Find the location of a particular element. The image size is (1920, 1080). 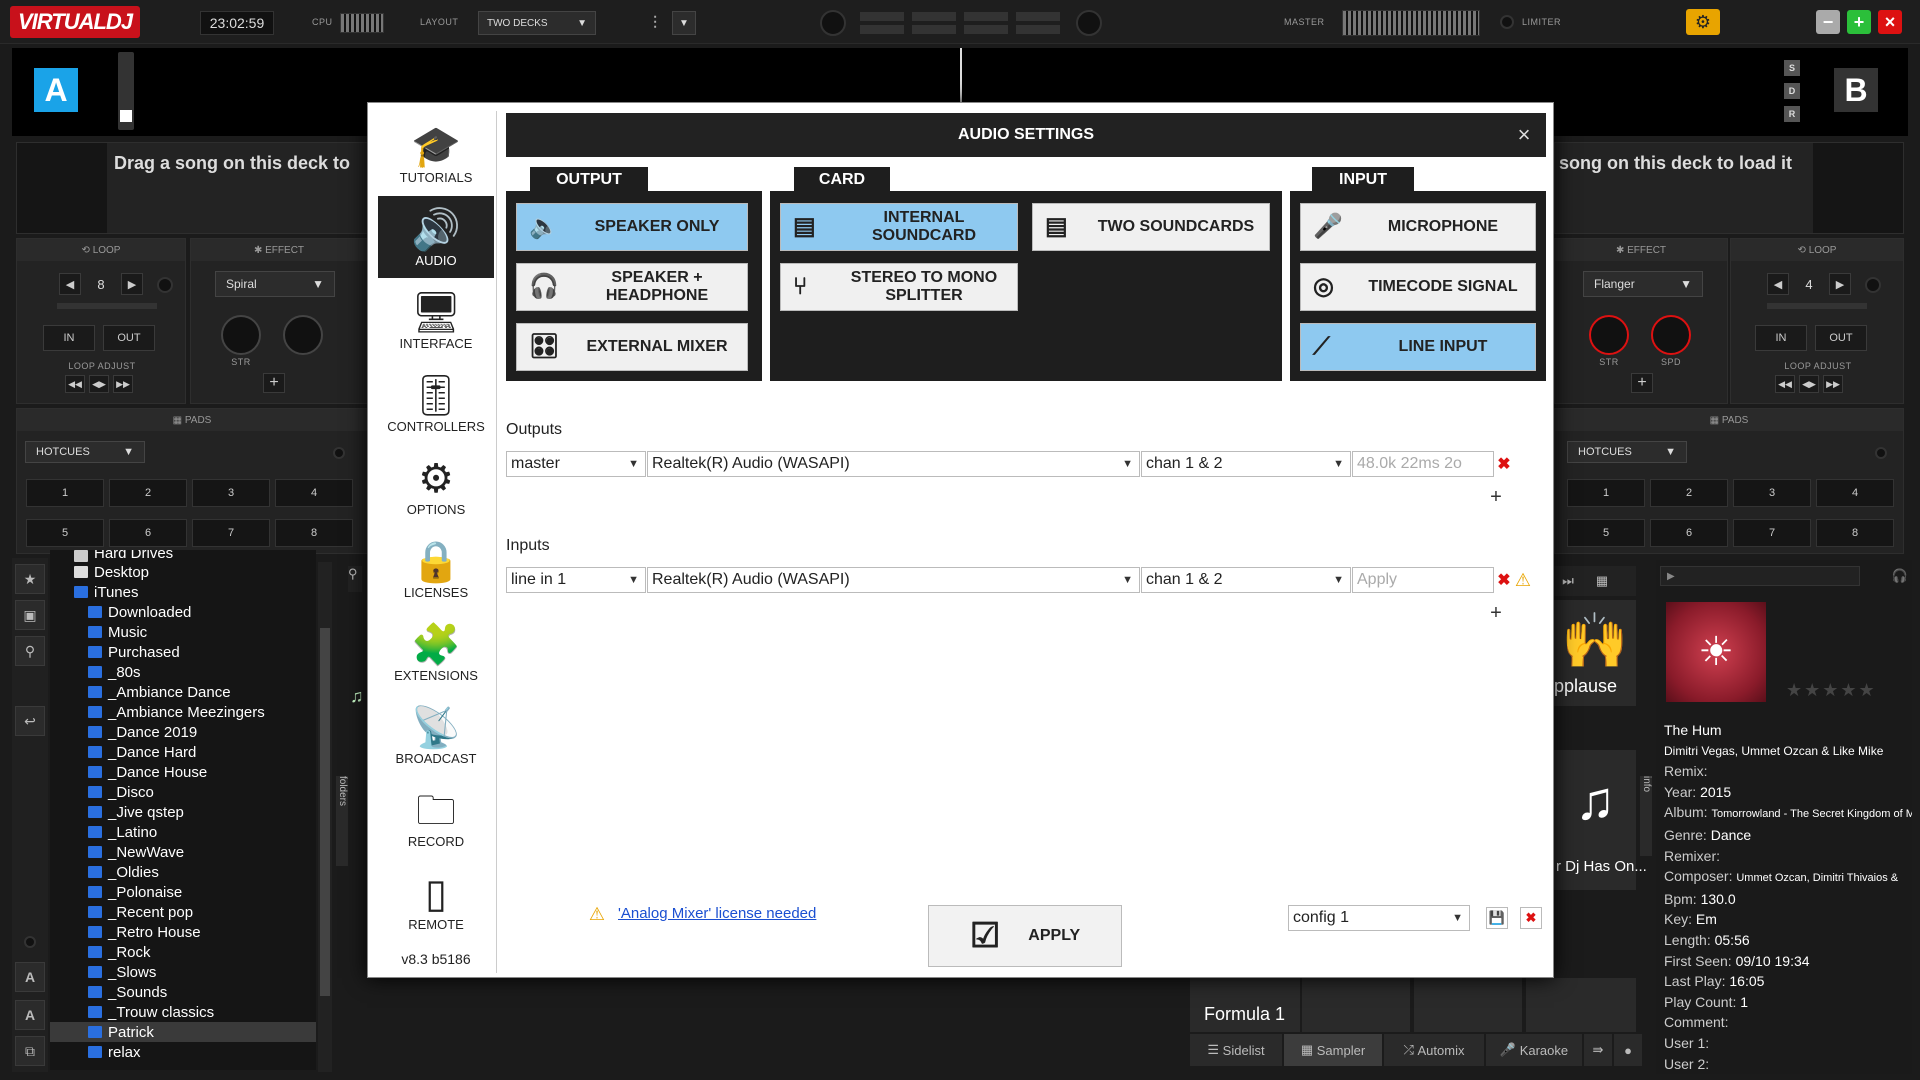

settings-gear-icon: ⚙ is located at coordinates (1703, 22).